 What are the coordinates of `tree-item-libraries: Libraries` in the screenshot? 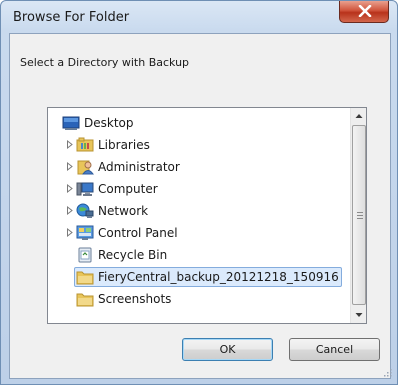 It's located at (199, 145).